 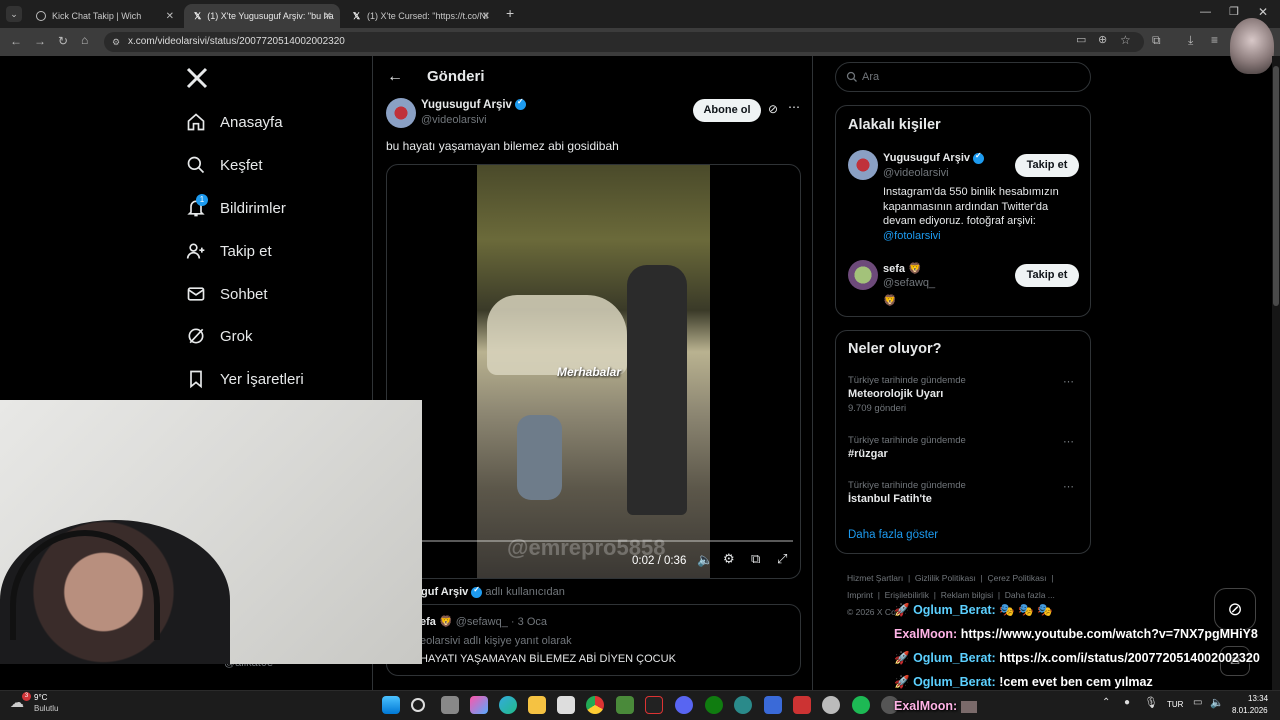 I want to click on home-icon: ⌂, so click(x=84, y=40).